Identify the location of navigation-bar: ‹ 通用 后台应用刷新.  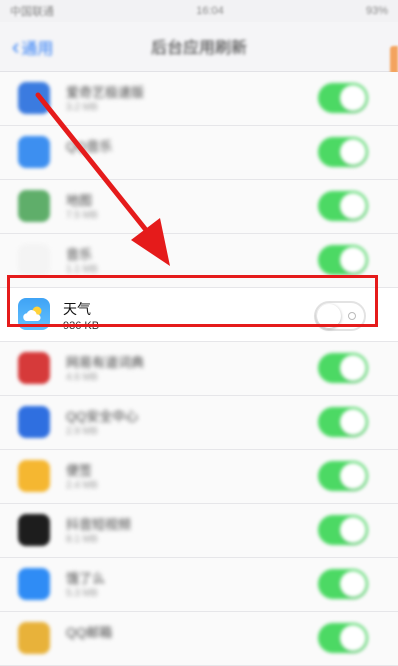
(199, 48).